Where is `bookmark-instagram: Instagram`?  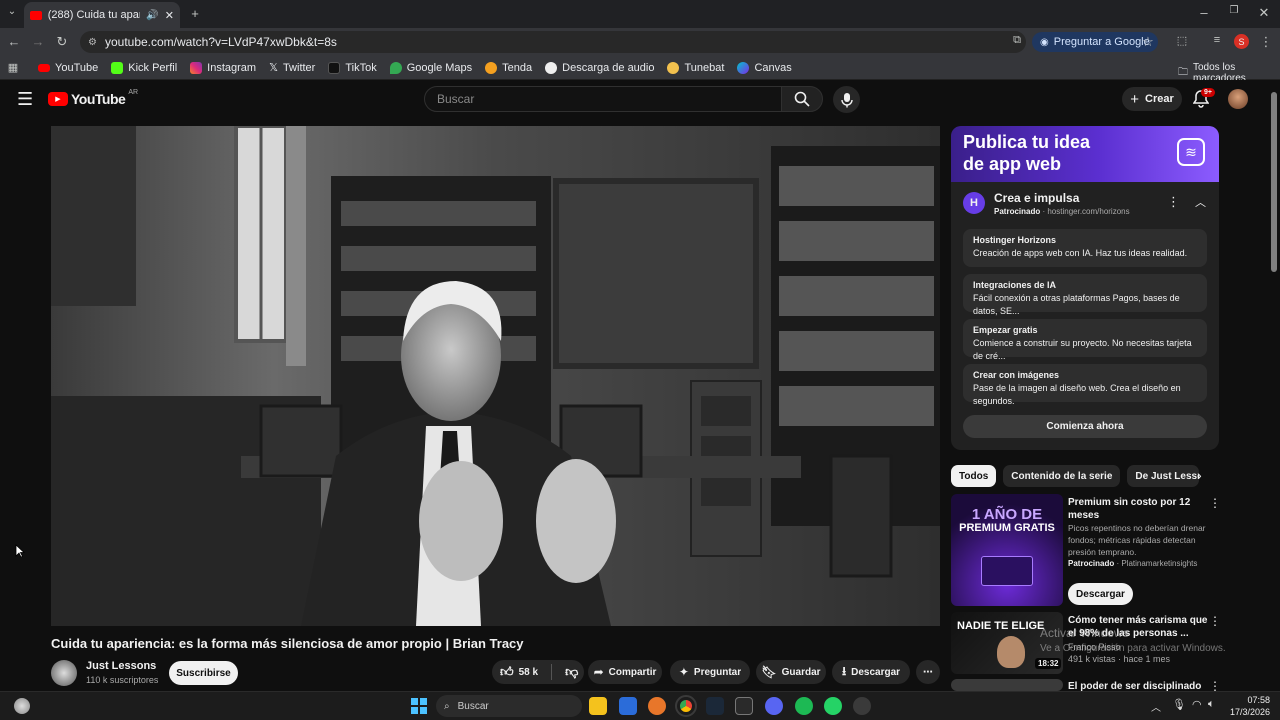
bookmark-instagram: Instagram is located at coordinates (223, 67).